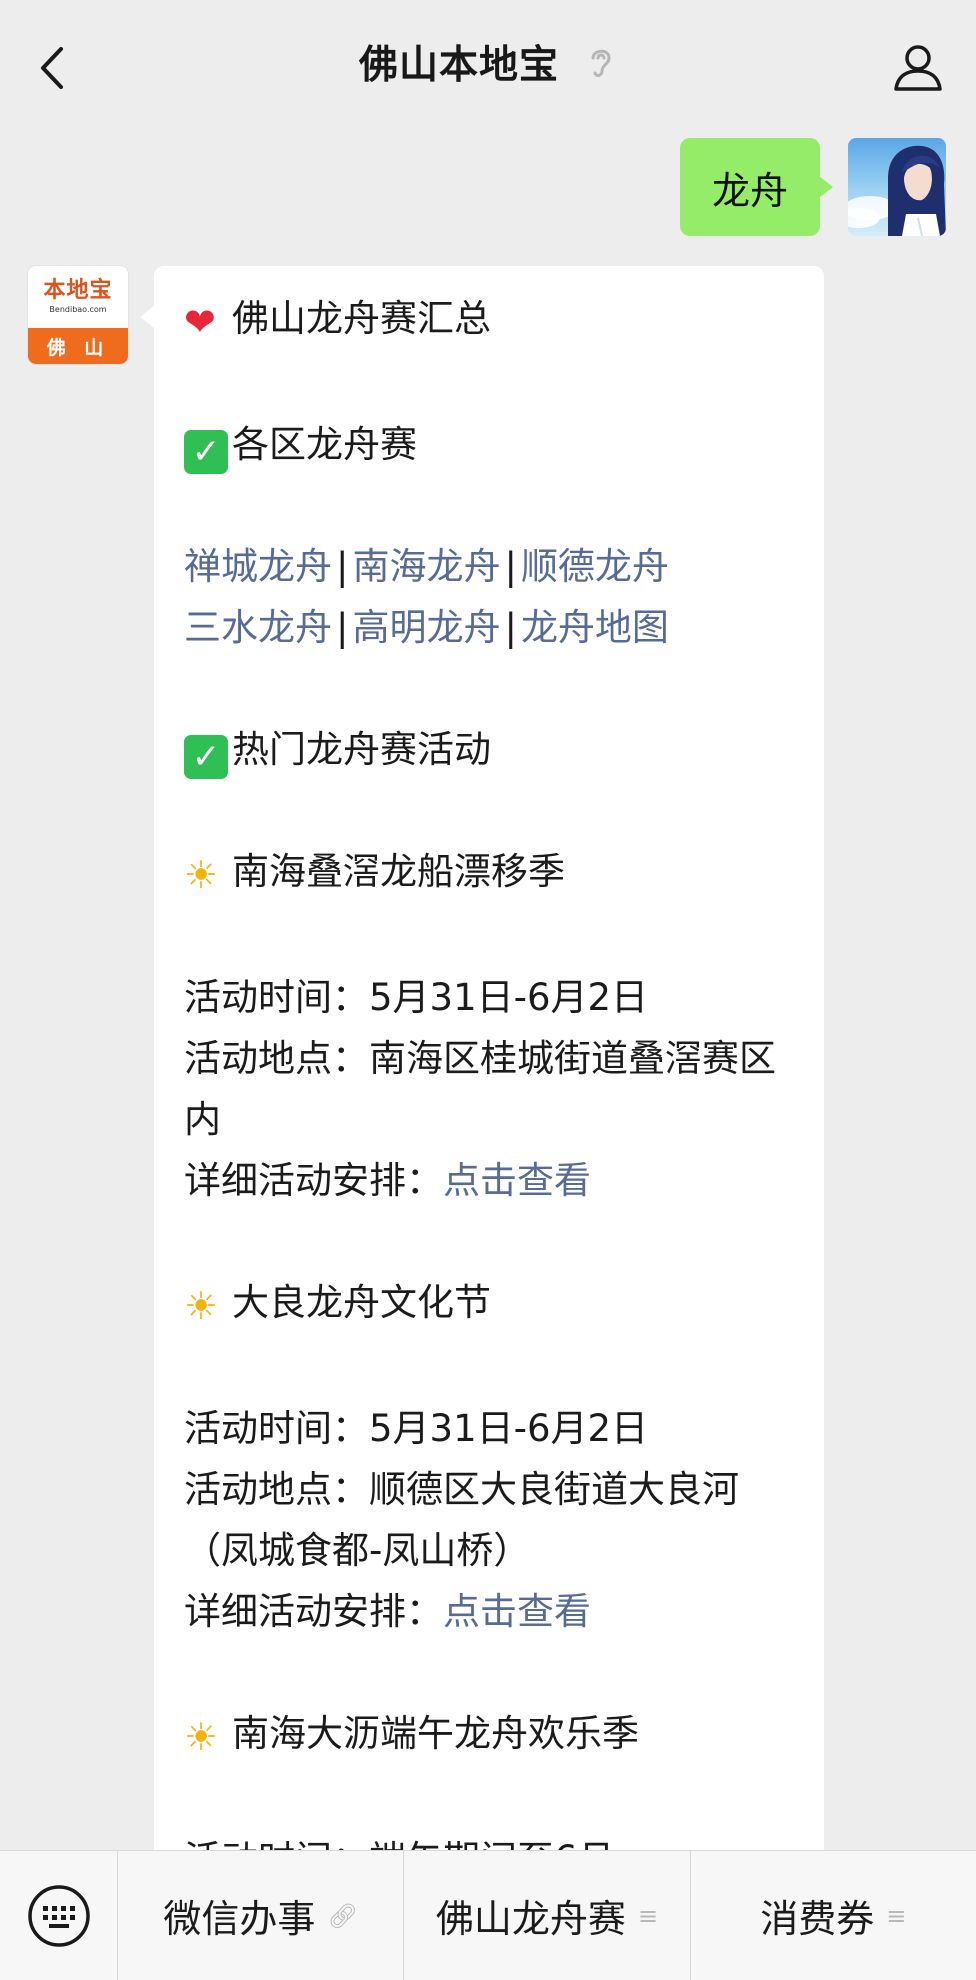 This screenshot has width=976, height=1980. I want to click on user-avatar, so click(897, 187).